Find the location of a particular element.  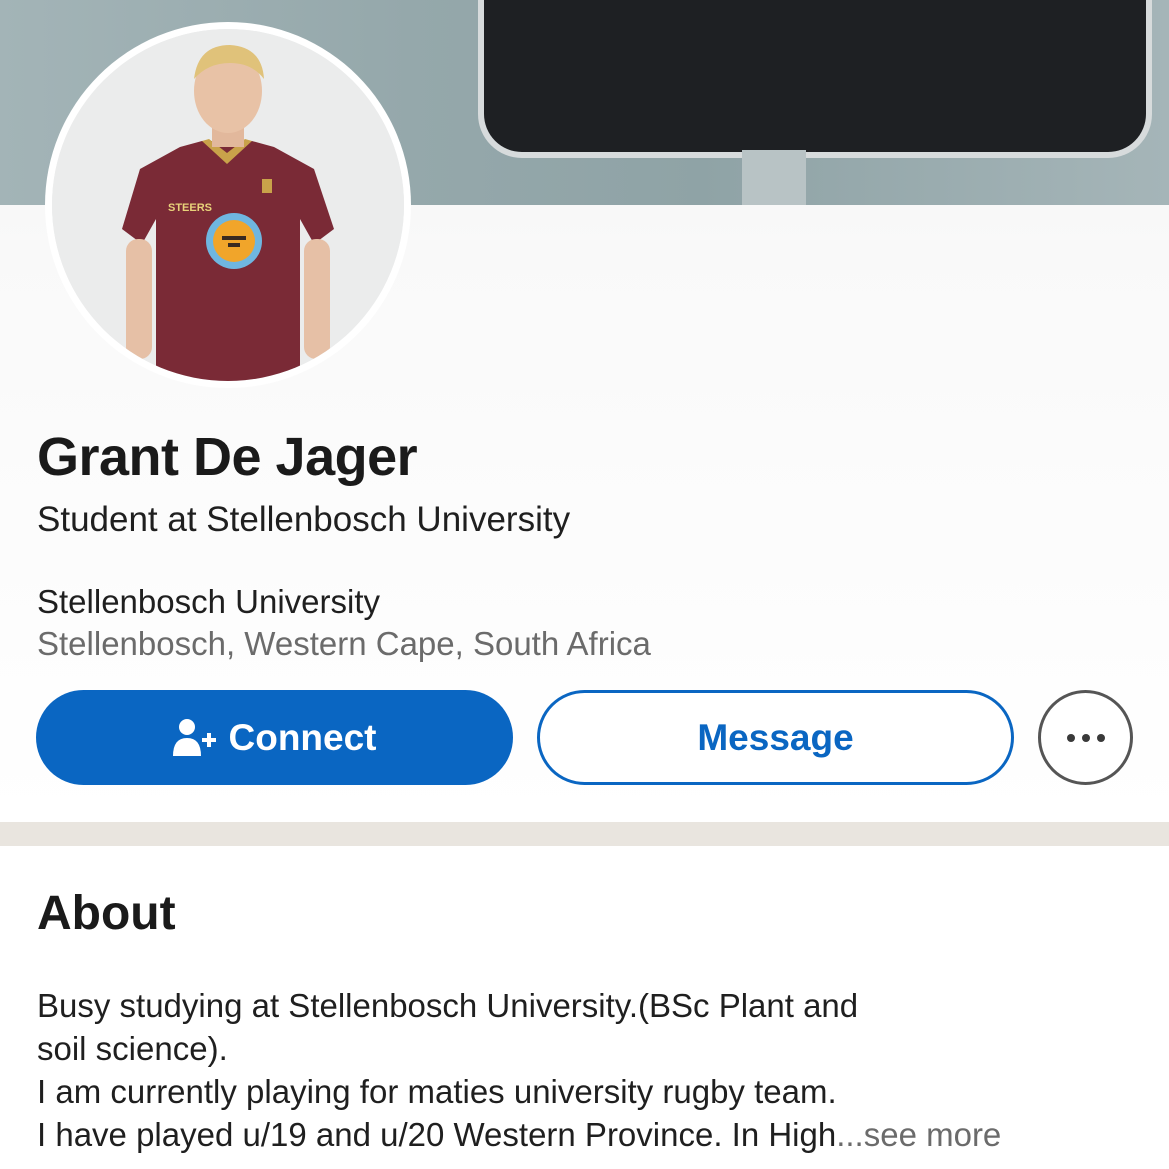

more-options-button is located at coordinates (1085, 737).